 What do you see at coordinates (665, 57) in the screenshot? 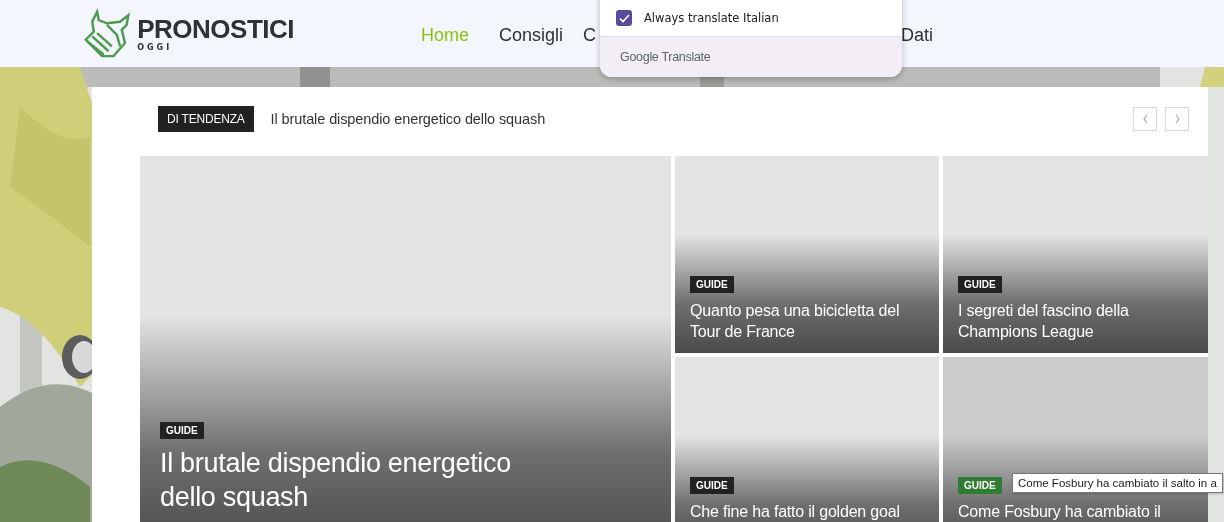
I see `provider-label: Google Translate` at bounding box center [665, 57].